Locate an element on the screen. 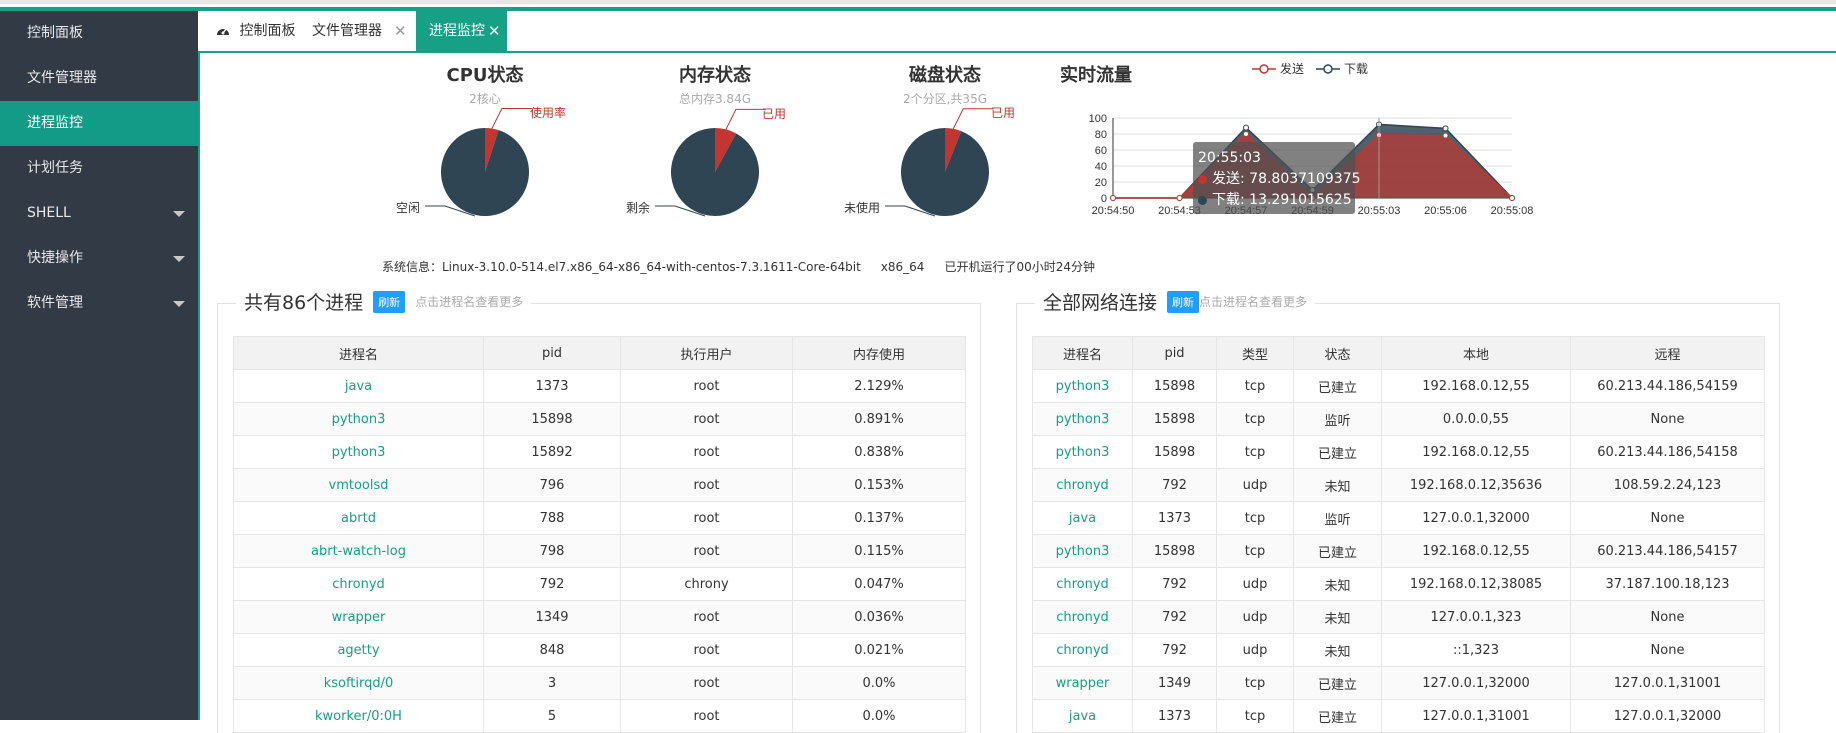  table-cell: 15892 is located at coordinates (552, 452).